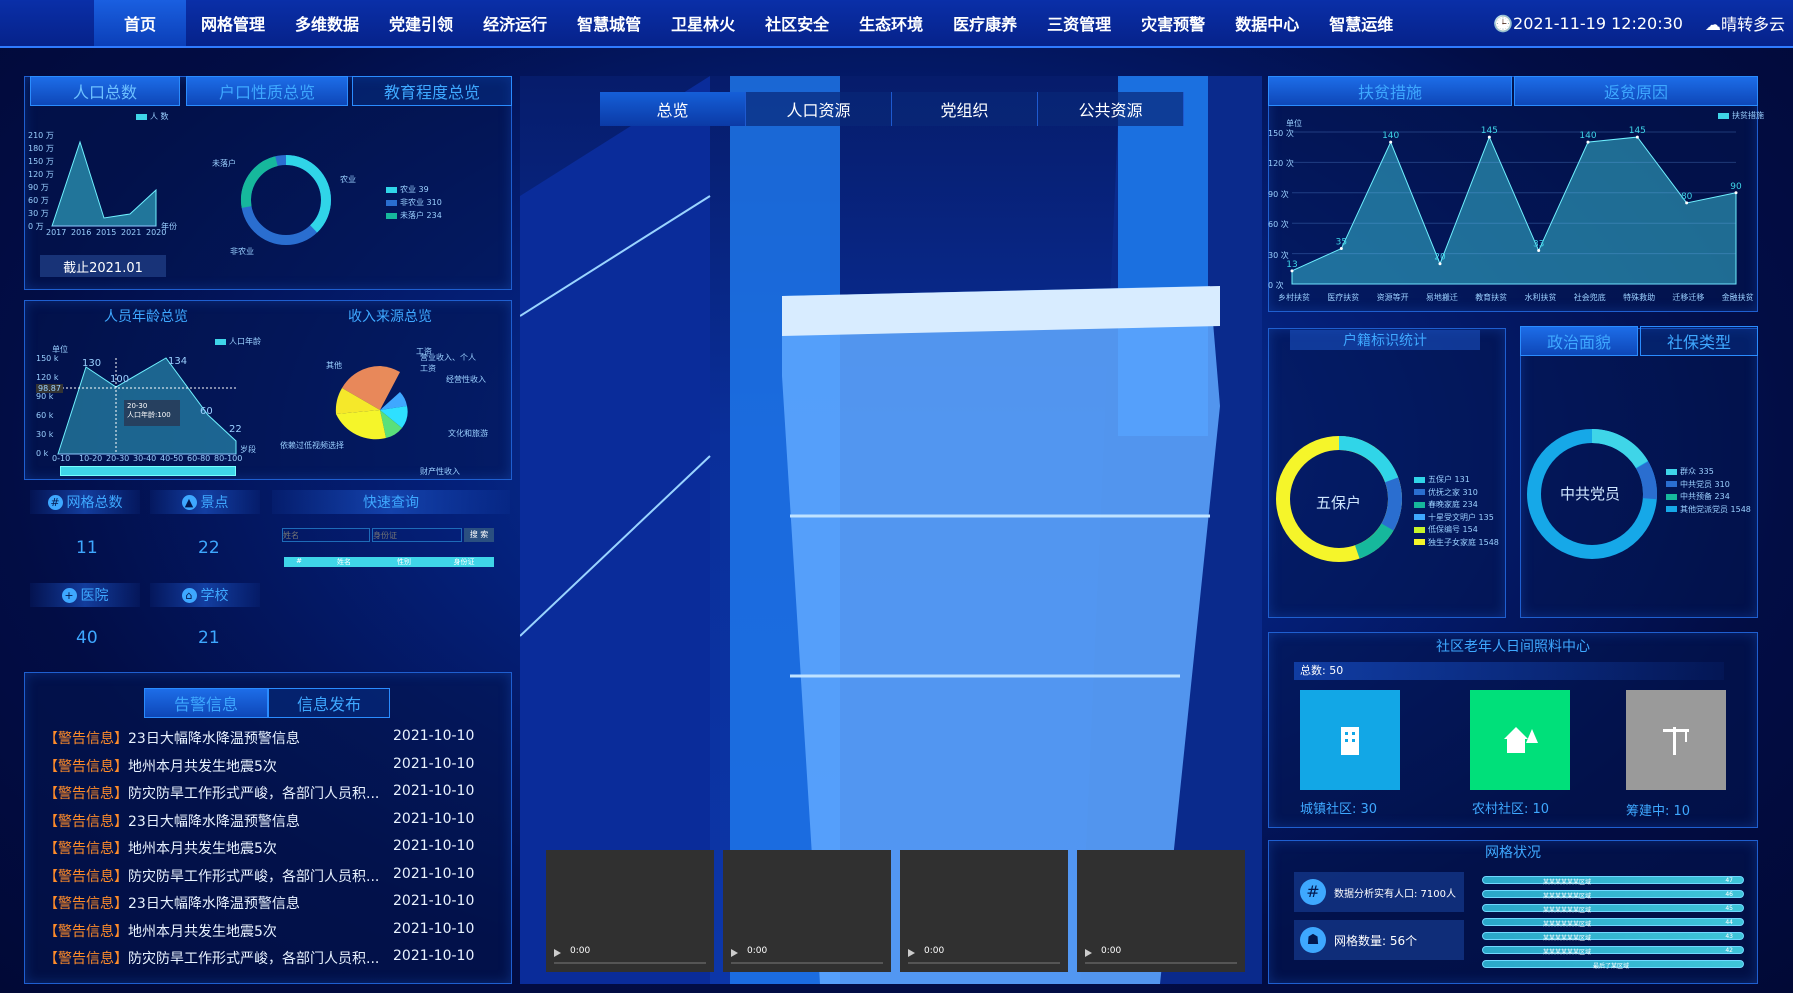 The height and width of the screenshot is (993, 1793). I want to click on area-data-label: 35, so click(1341, 243).